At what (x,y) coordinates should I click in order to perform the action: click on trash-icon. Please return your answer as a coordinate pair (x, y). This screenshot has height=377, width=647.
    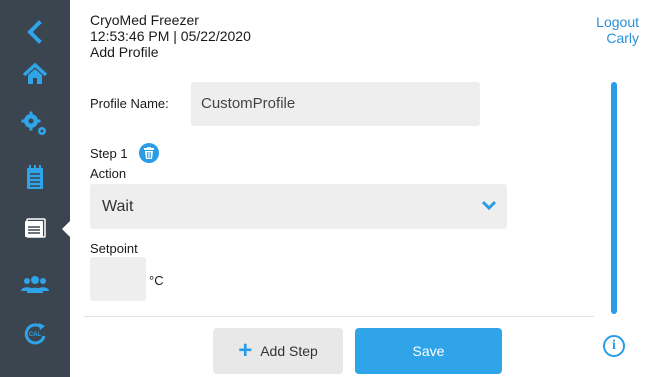
    Looking at the image, I should click on (149, 153).